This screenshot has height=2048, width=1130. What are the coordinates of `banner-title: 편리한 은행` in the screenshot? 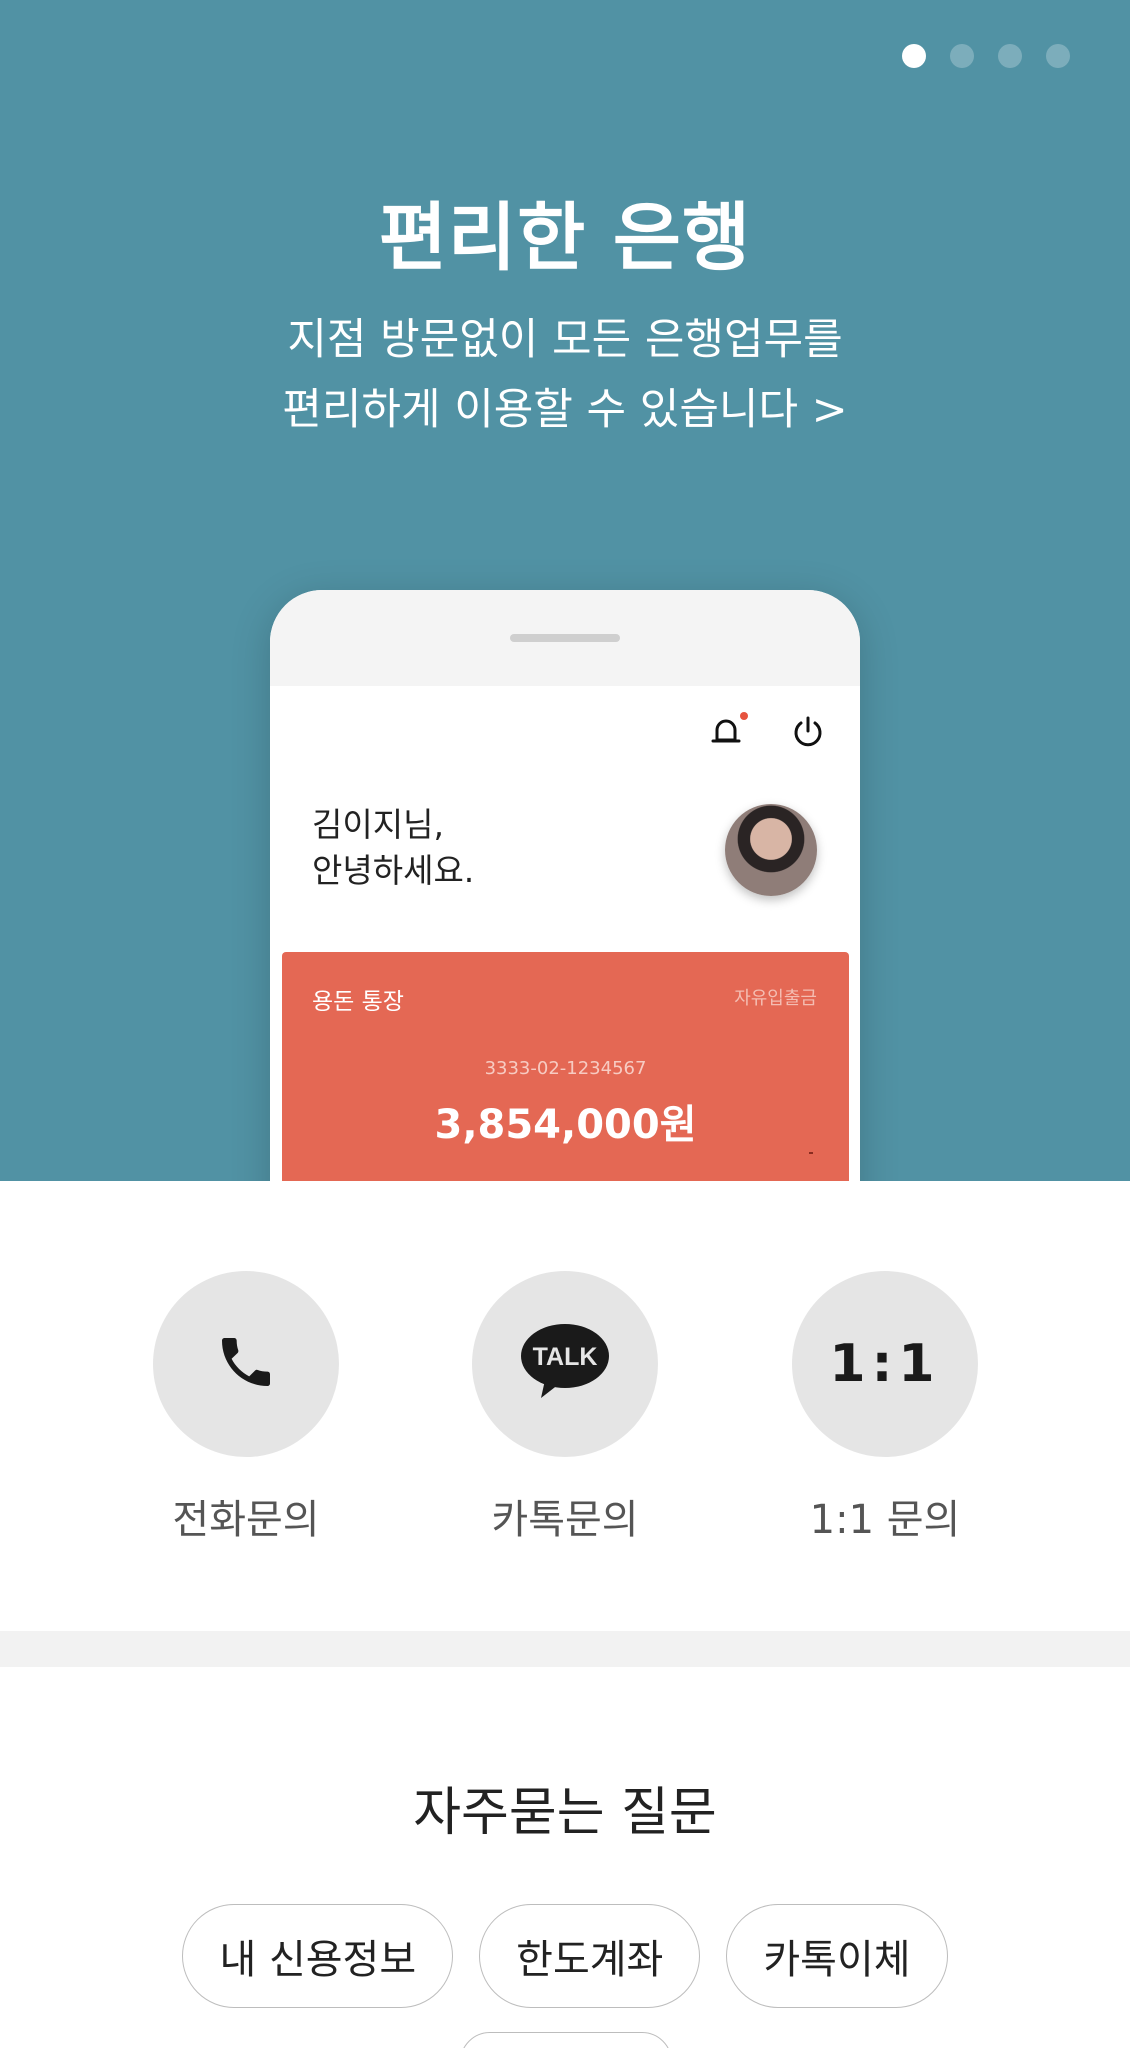 It's located at (565, 238).